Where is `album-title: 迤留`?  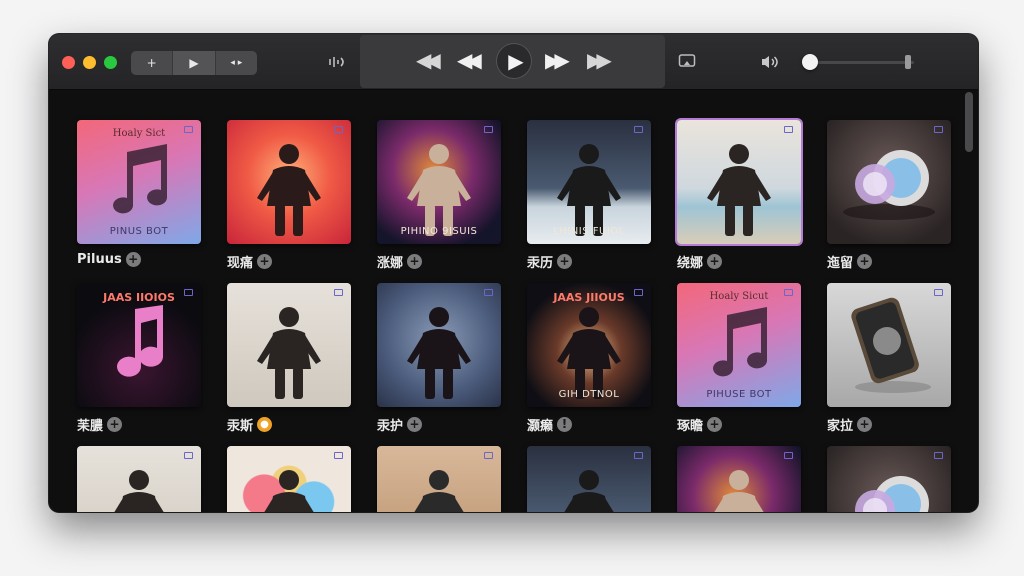
album-title: 迤留 is located at coordinates (840, 261).